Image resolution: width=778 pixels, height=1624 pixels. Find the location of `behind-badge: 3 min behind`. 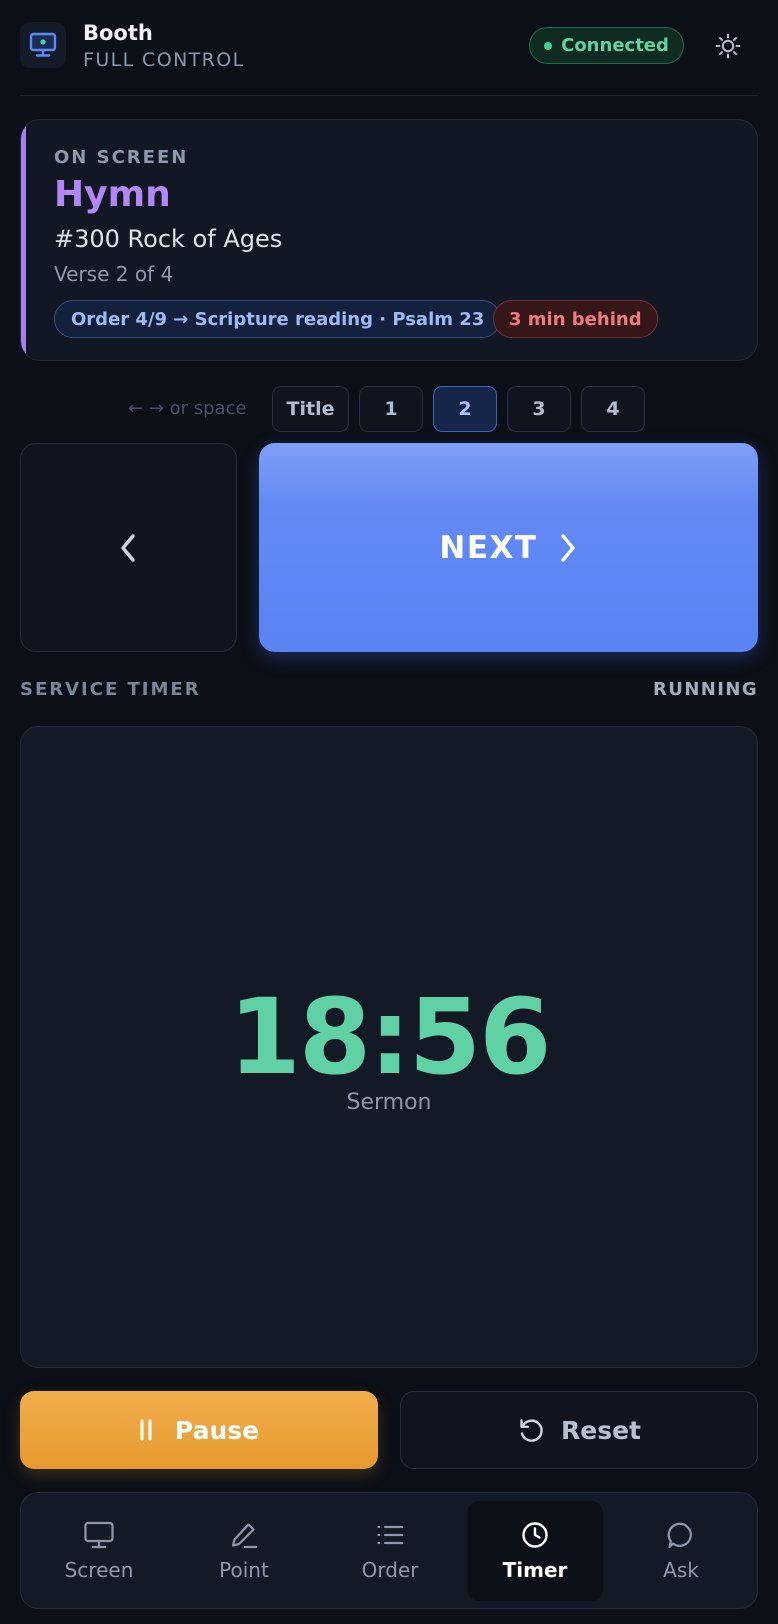

behind-badge: 3 min behind is located at coordinates (575, 319).